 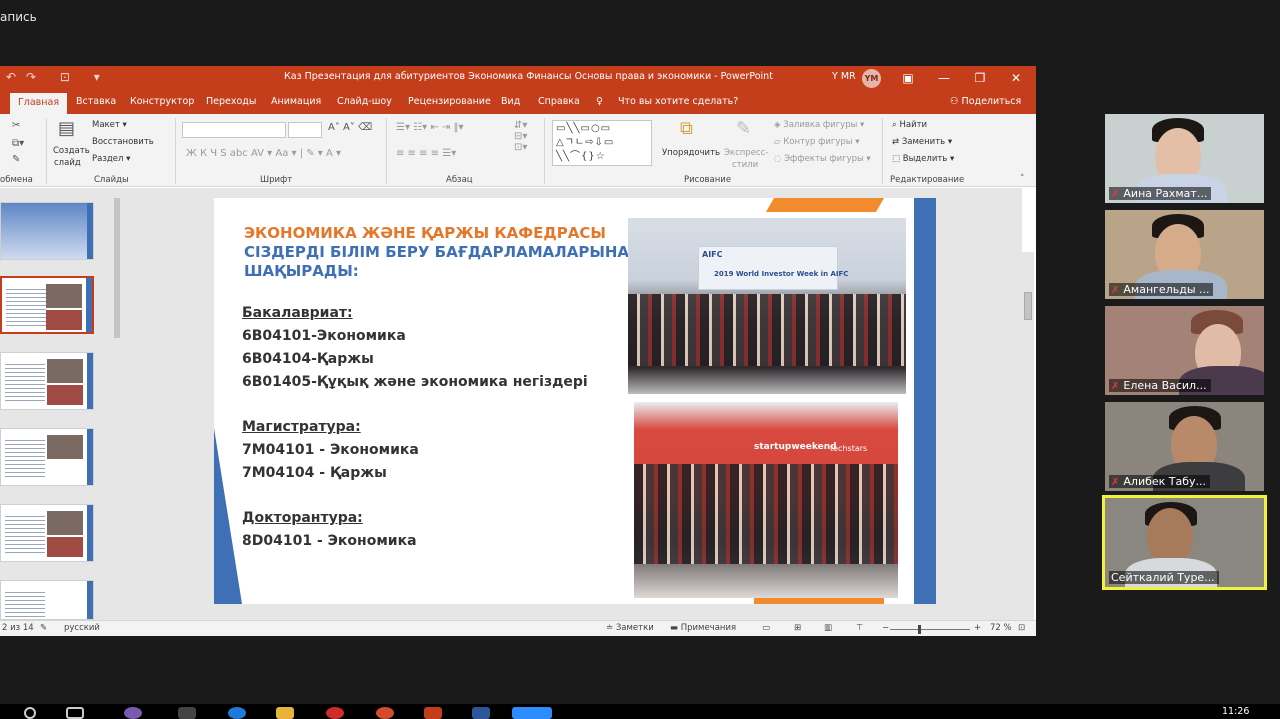 I want to click on normal-view-icon: ▭, so click(x=766, y=628).